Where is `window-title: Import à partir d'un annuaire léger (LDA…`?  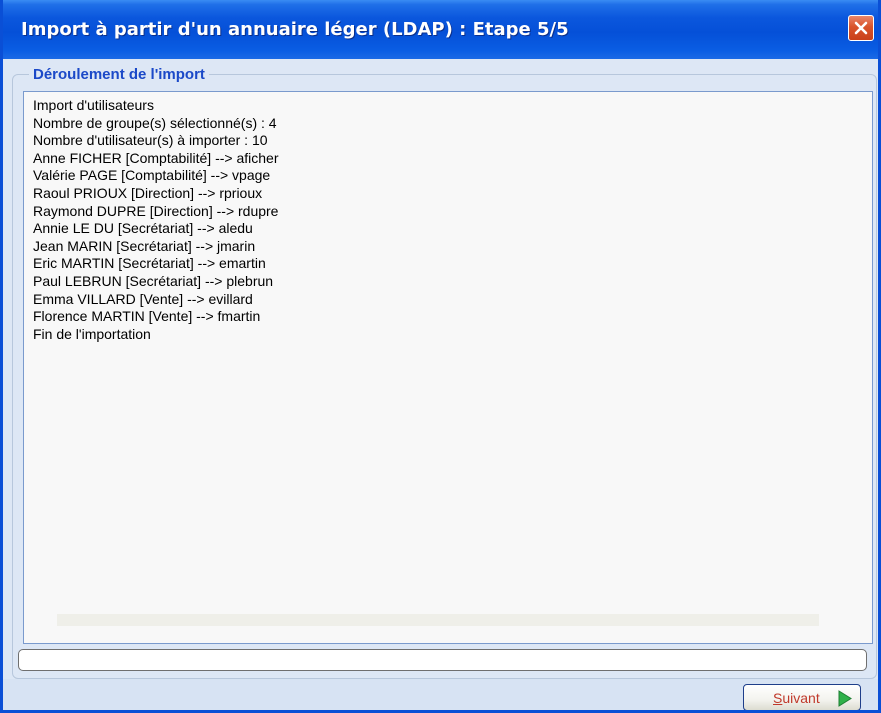 window-title: Import à partir d'un annuaire léger (LDA… is located at coordinates (295, 29).